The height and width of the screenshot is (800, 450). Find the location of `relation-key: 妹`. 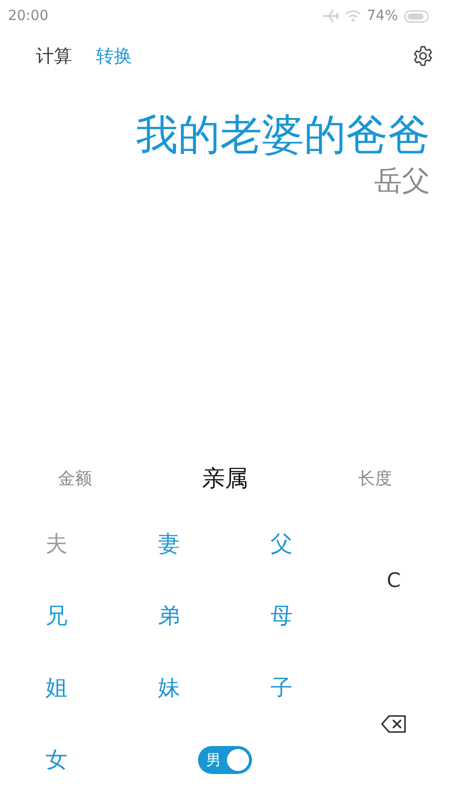

relation-key: 妹 is located at coordinates (169, 688).